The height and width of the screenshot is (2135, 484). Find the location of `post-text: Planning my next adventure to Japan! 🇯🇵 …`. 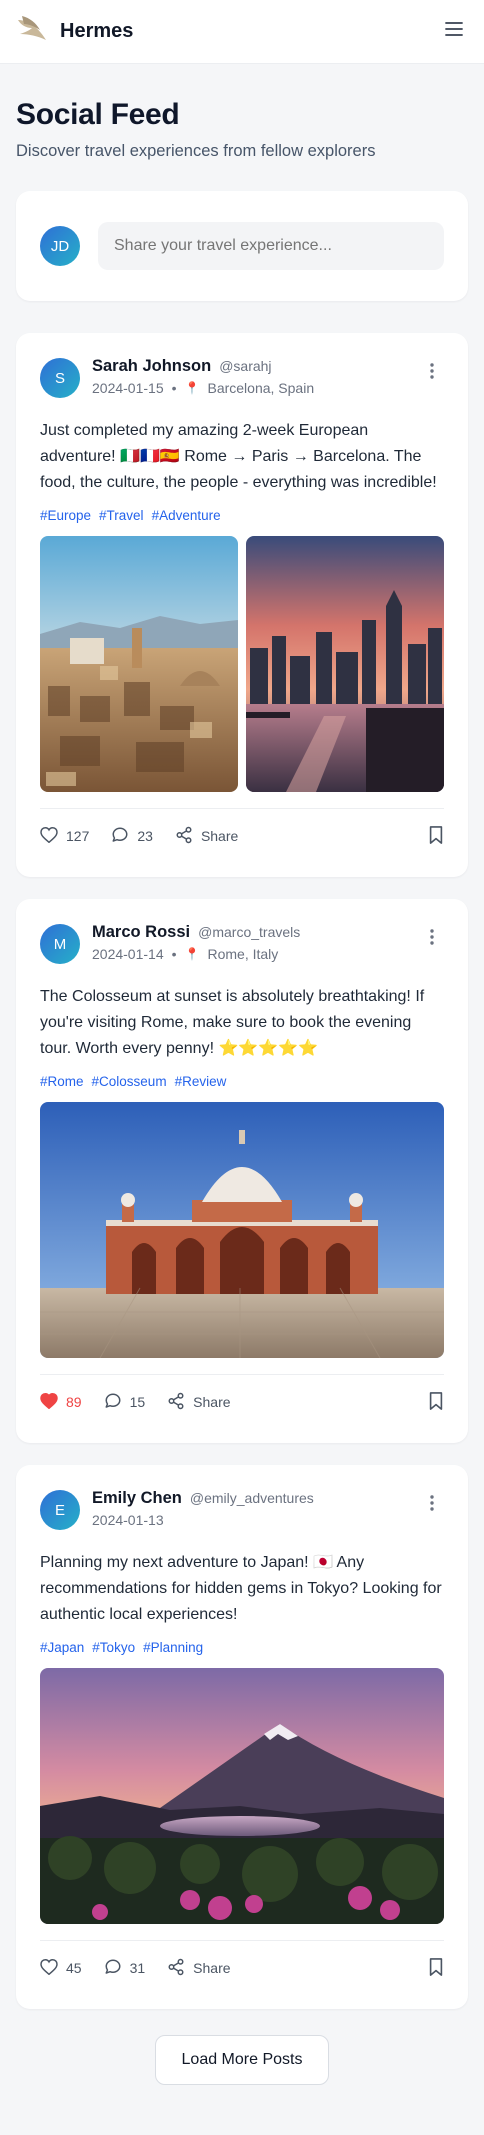

post-text: Planning my next adventure to Japan! 🇯🇵 … is located at coordinates (241, 1588).